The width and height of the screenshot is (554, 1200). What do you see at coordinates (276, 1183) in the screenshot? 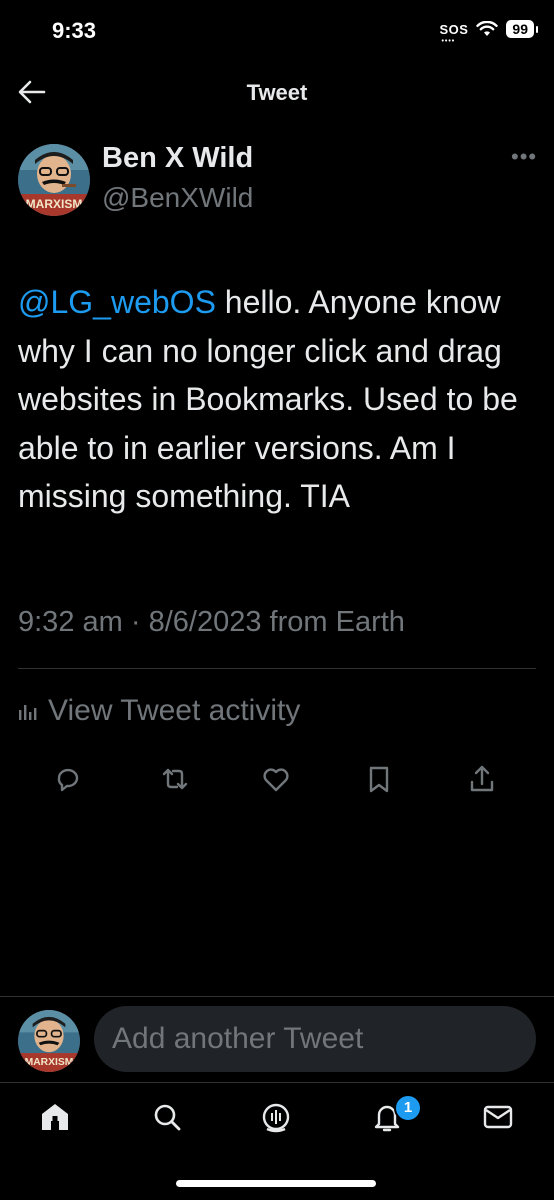
I see `home-indicator` at bounding box center [276, 1183].